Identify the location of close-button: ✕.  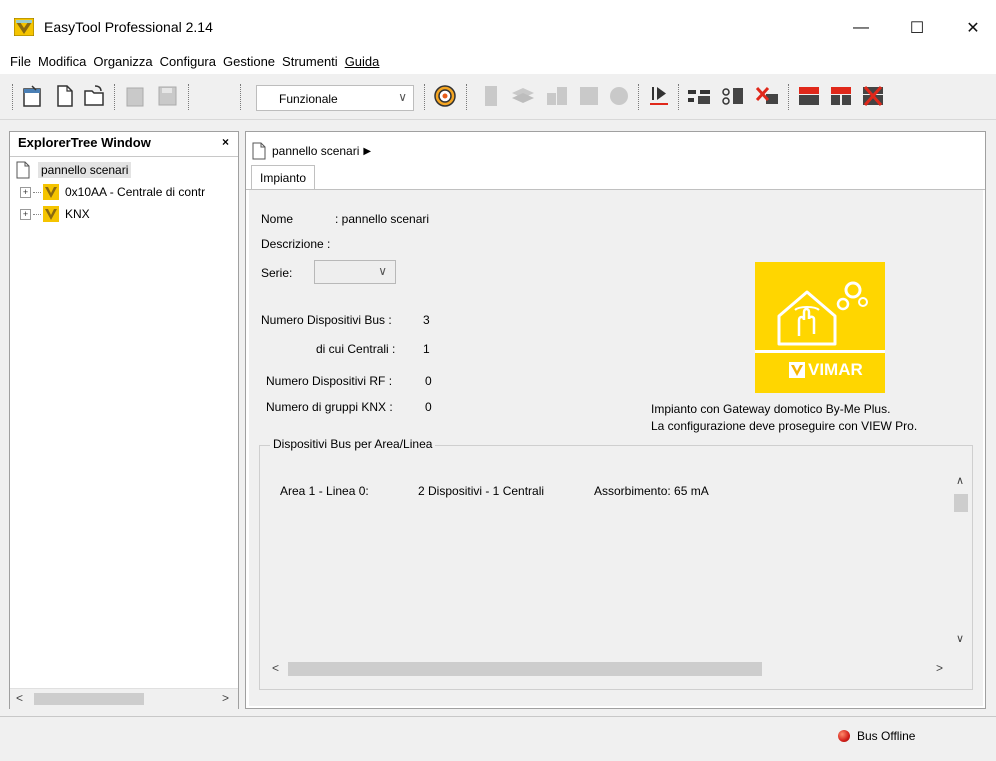
(973, 28).